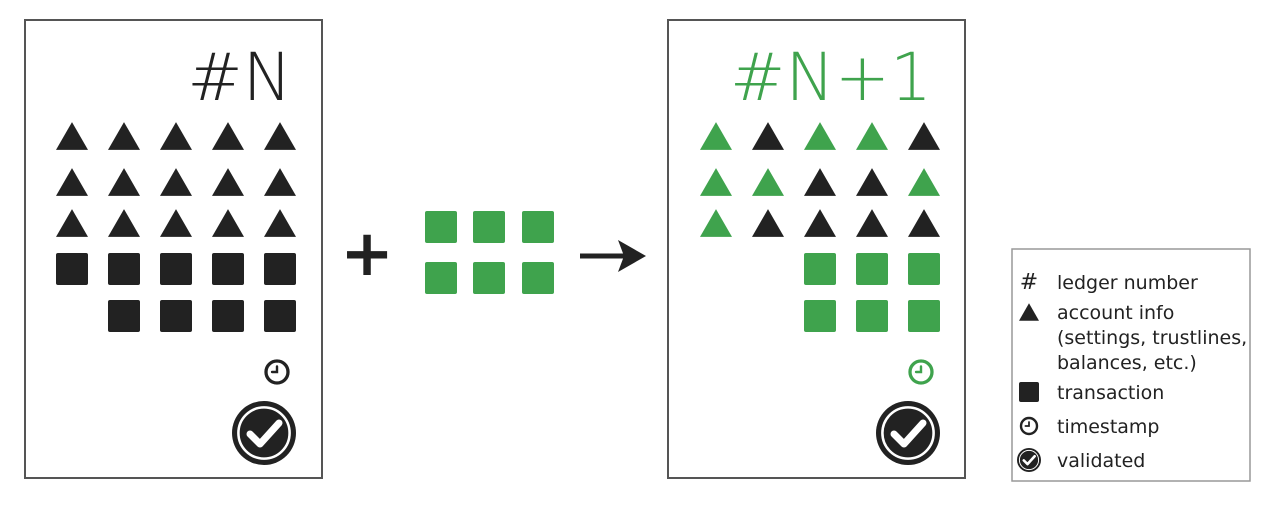  What do you see at coordinates (1029, 392) in the screenshot?
I see `square-icon` at bounding box center [1029, 392].